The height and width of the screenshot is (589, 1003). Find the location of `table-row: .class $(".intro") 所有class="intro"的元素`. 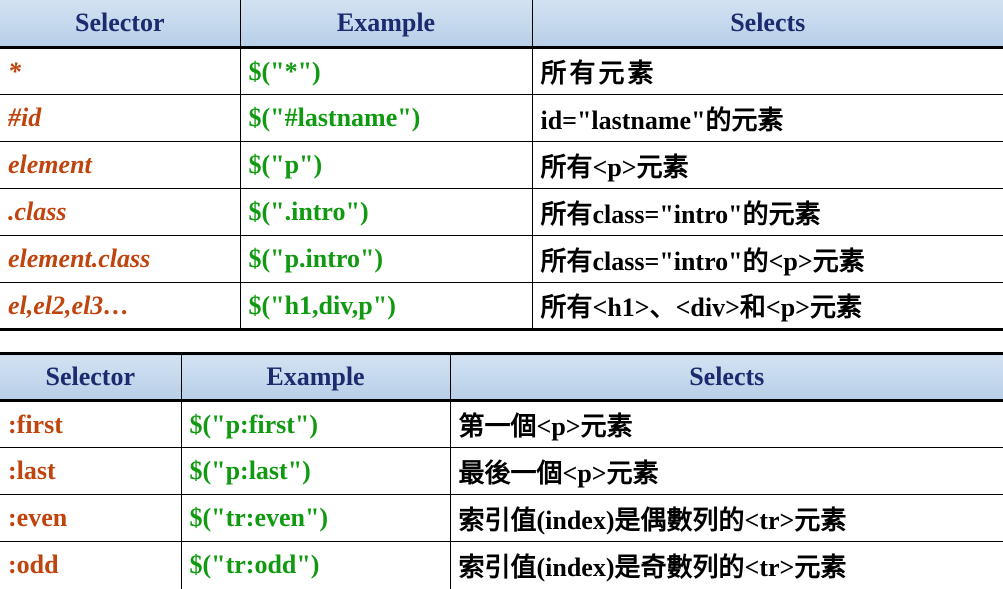

table-row: .class $(".intro") 所有class="intro"的元素 is located at coordinates (501, 212).